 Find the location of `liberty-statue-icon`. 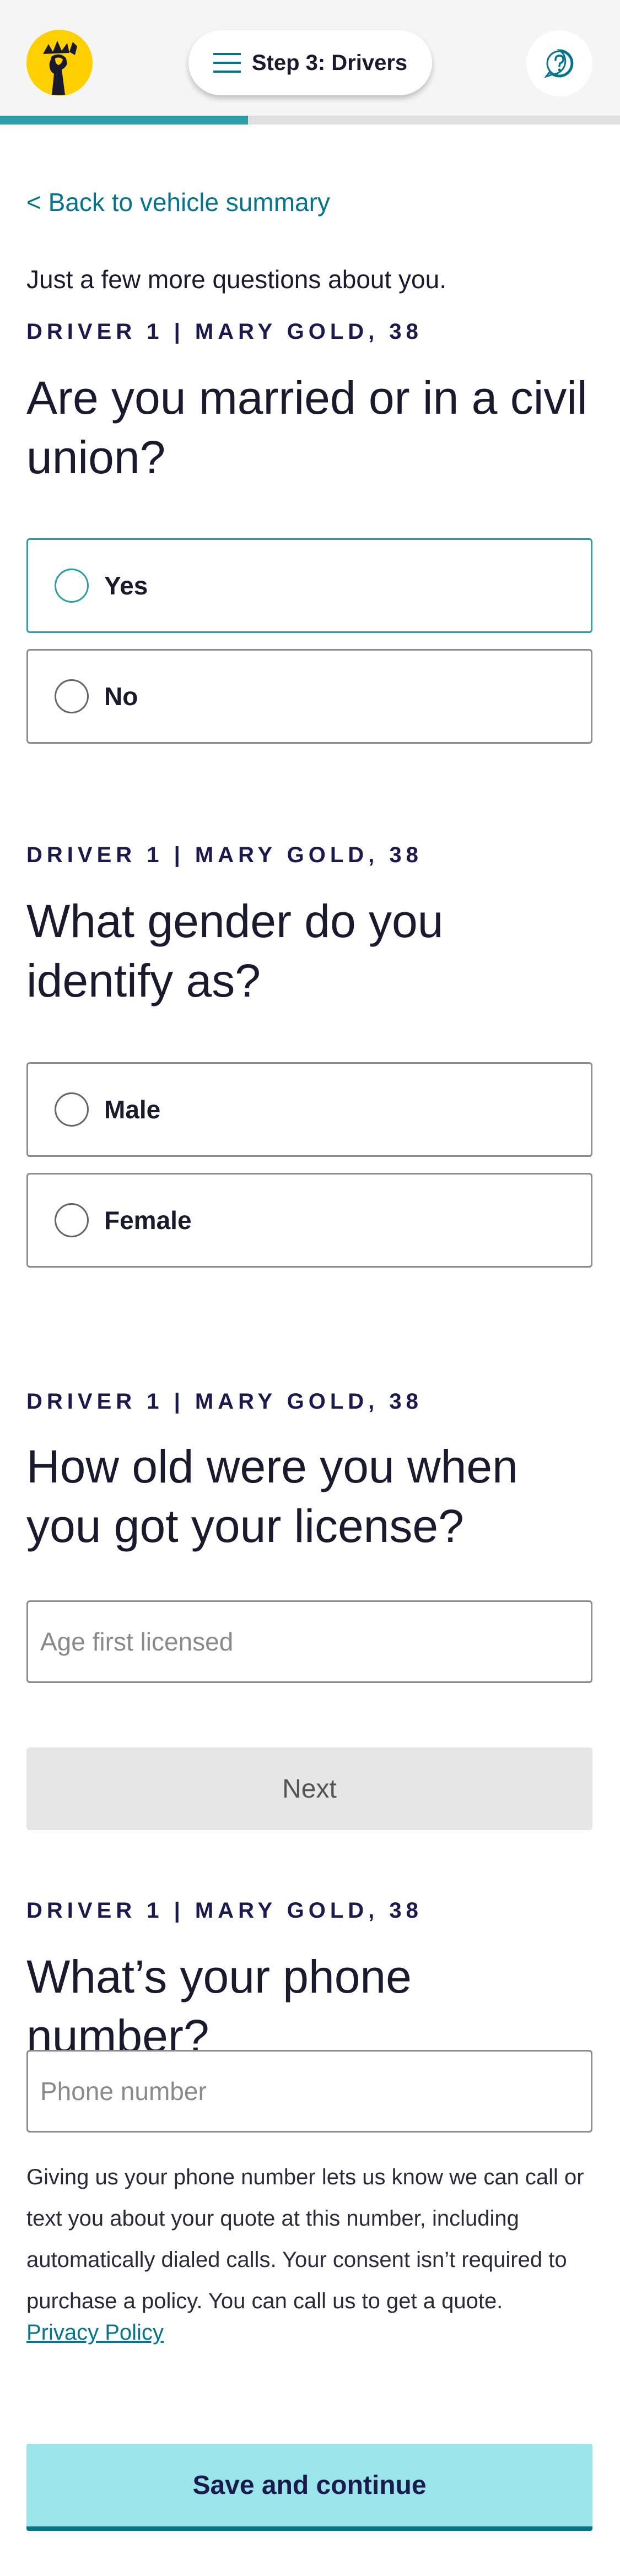

liberty-statue-icon is located at coordinates (59, 63).